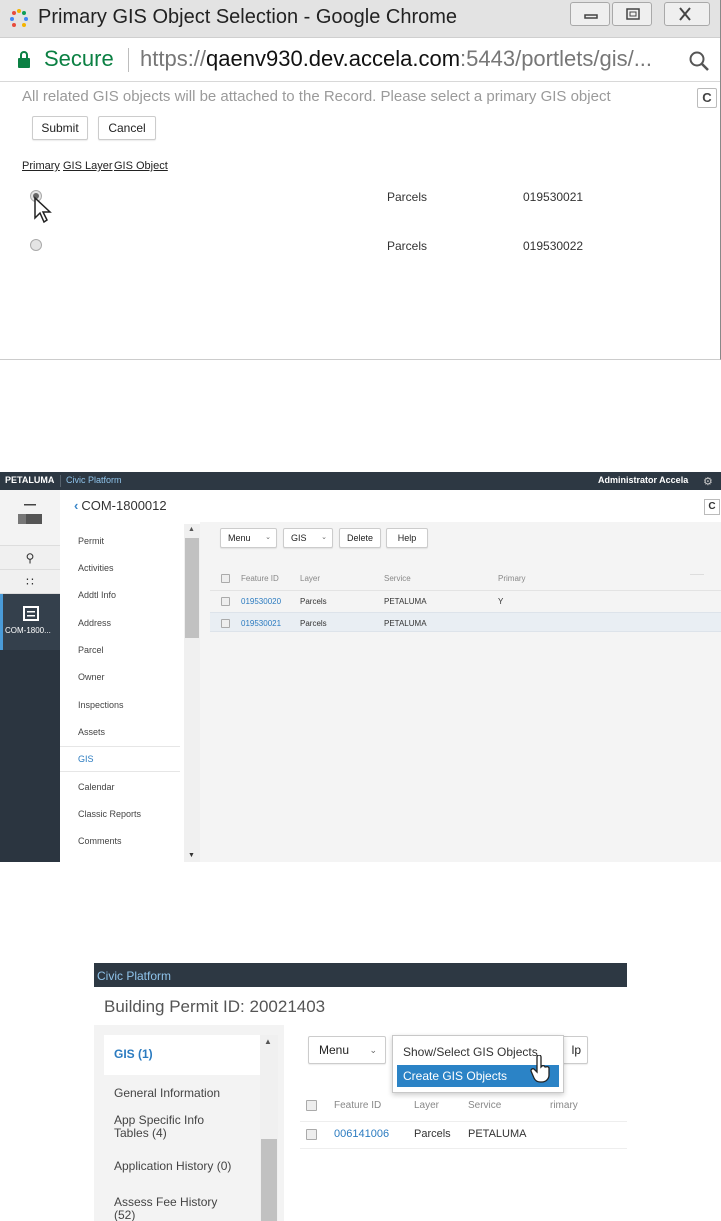 The height and width of the screenshot is (1221, 721). What do you see at coordinates (133, 1054) in the screenshot?
I see `side-item-gis: GIS (1)` at bounding box center [133, 1054].